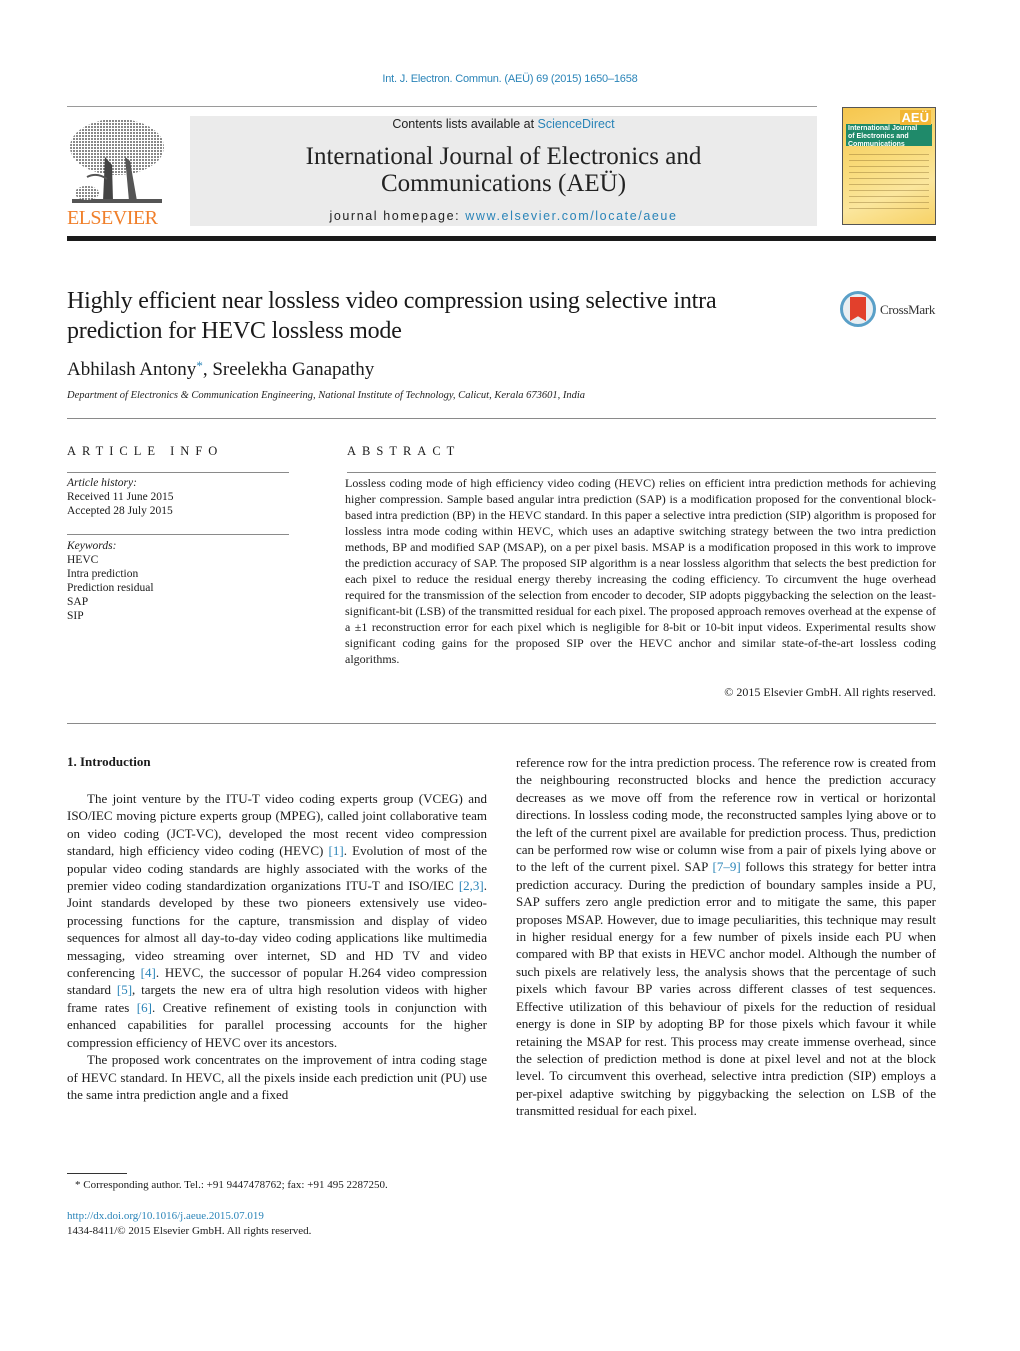 This screenshot has width=1020, height=1351. What do you see at coordinates (110, 588) in the screenshot?
I see `keyword: Prediction residual` at bounding box center [110, 588].